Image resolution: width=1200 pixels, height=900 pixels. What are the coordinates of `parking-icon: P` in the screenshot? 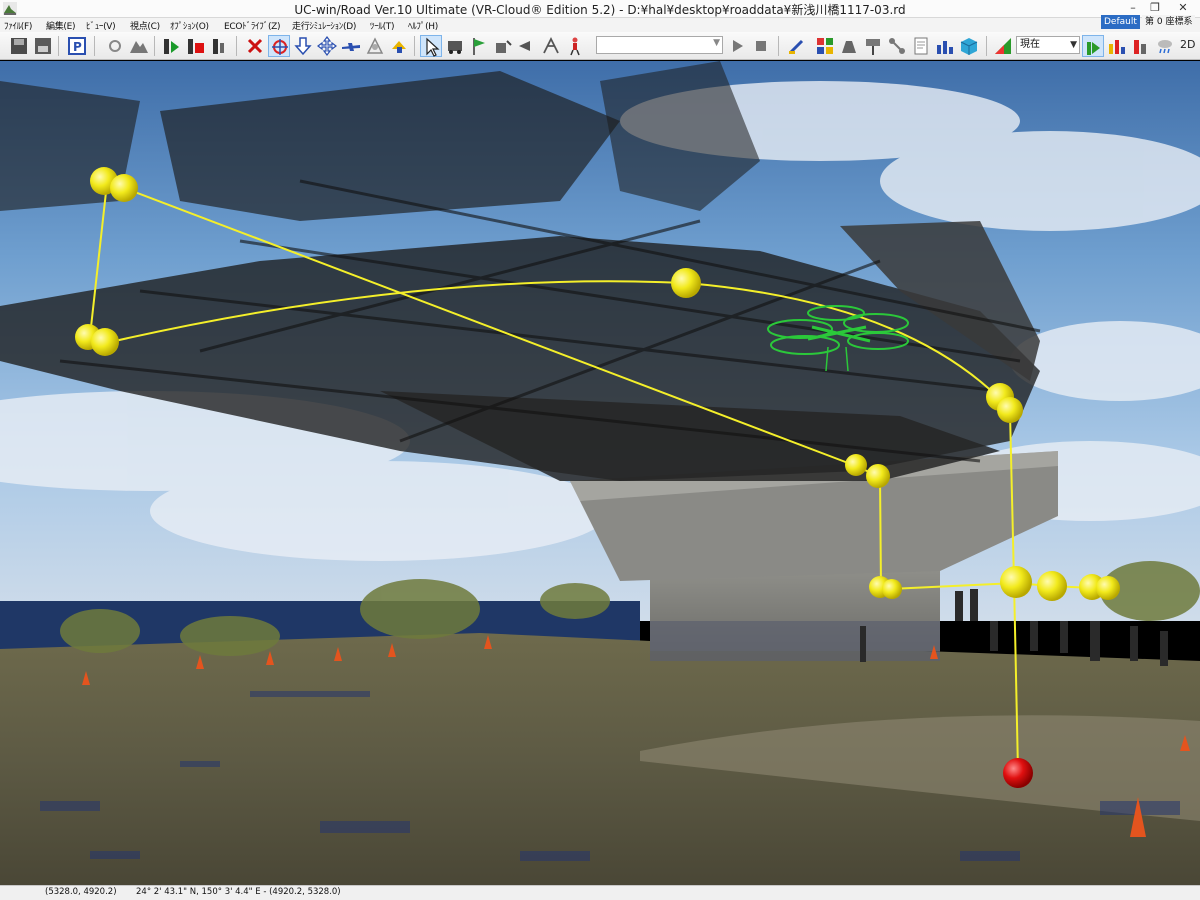 It's located at (77, 46).